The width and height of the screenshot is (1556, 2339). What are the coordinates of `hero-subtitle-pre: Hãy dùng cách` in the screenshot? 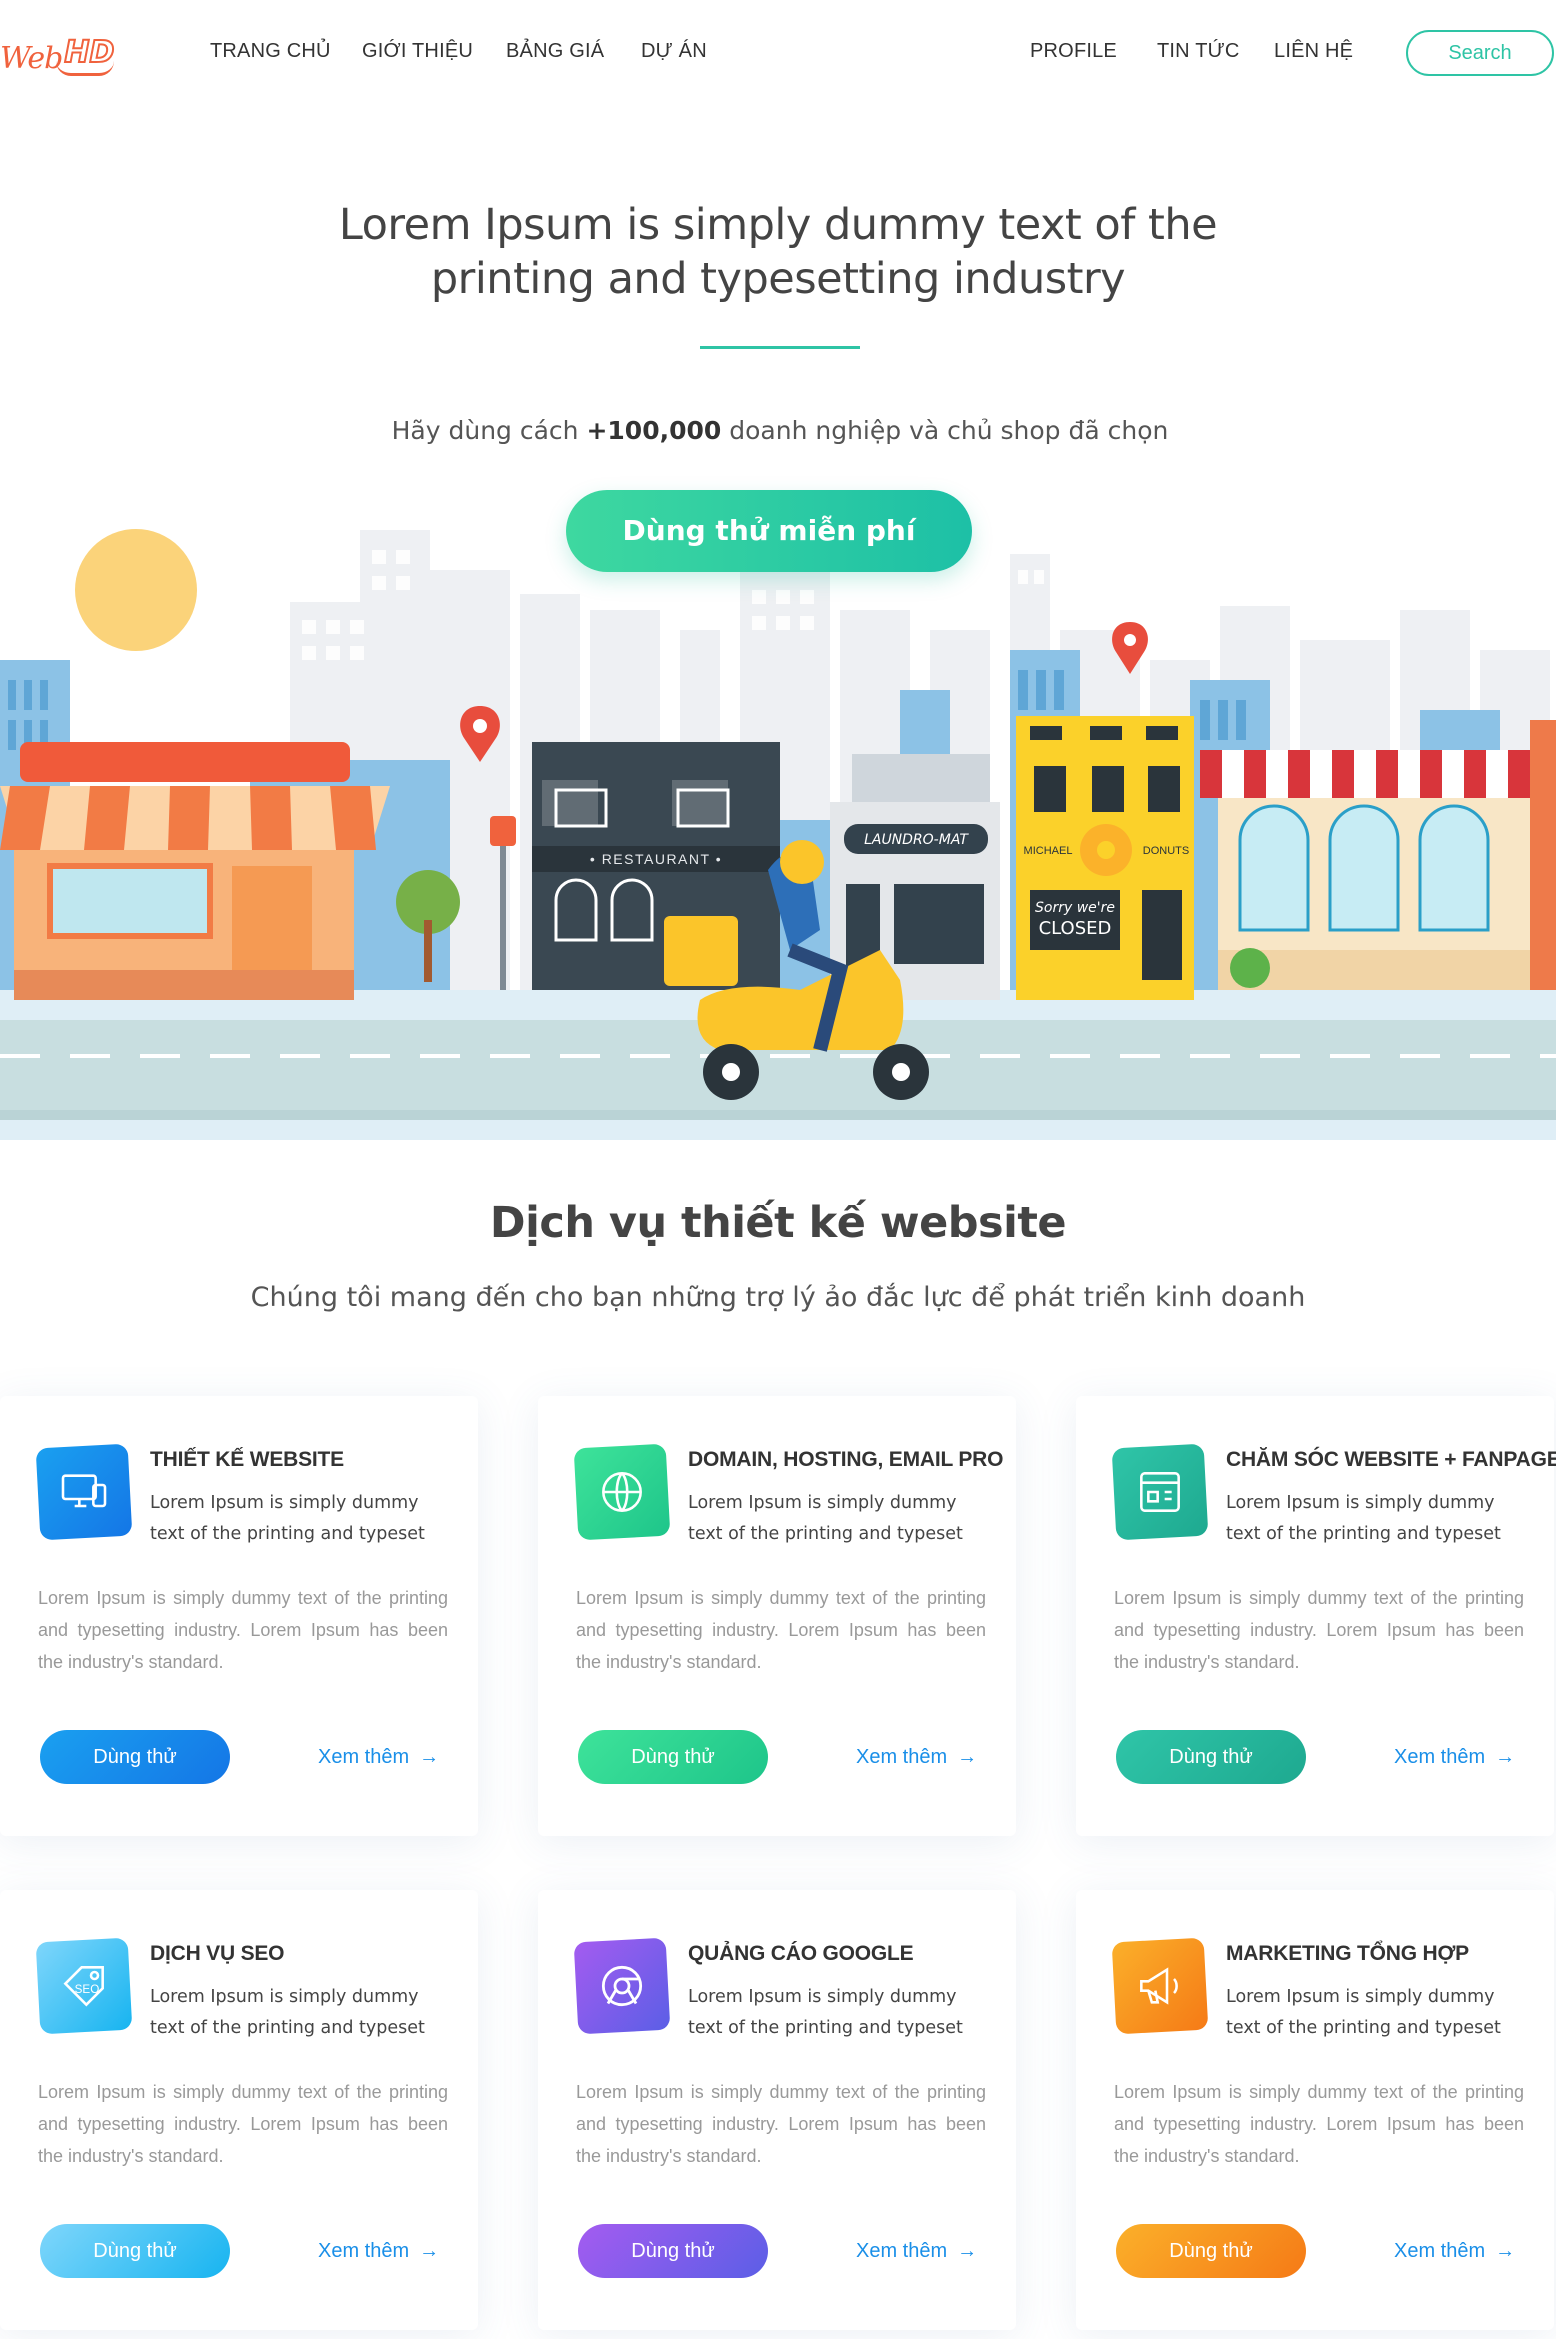 It's located at (489, 430).